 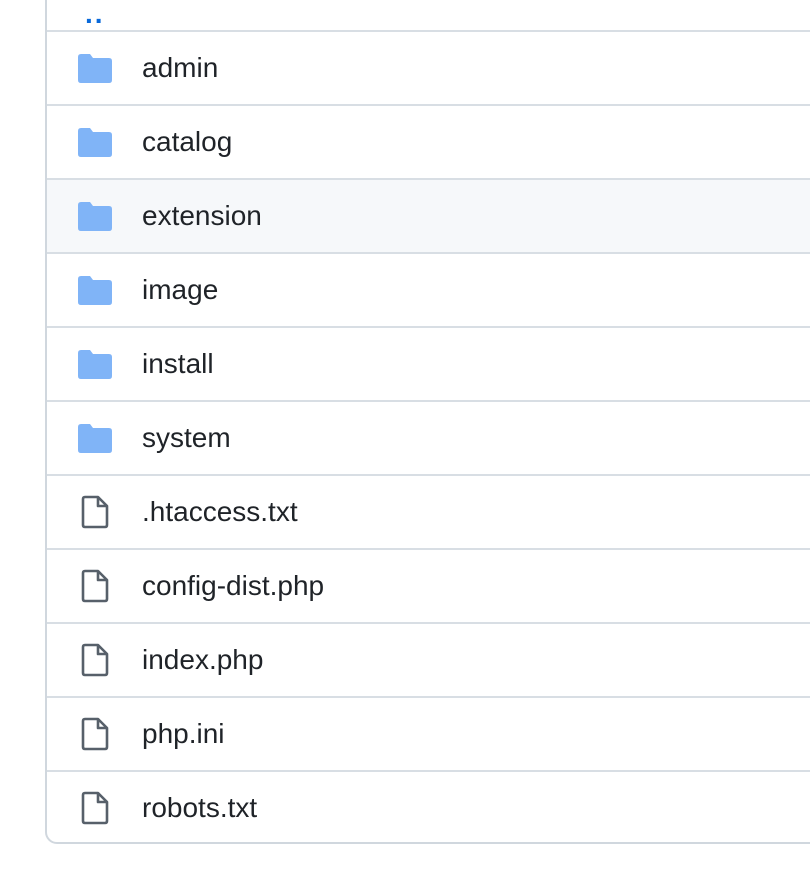 I want to click on entry-name: index.php, so click(x=202, y=660).